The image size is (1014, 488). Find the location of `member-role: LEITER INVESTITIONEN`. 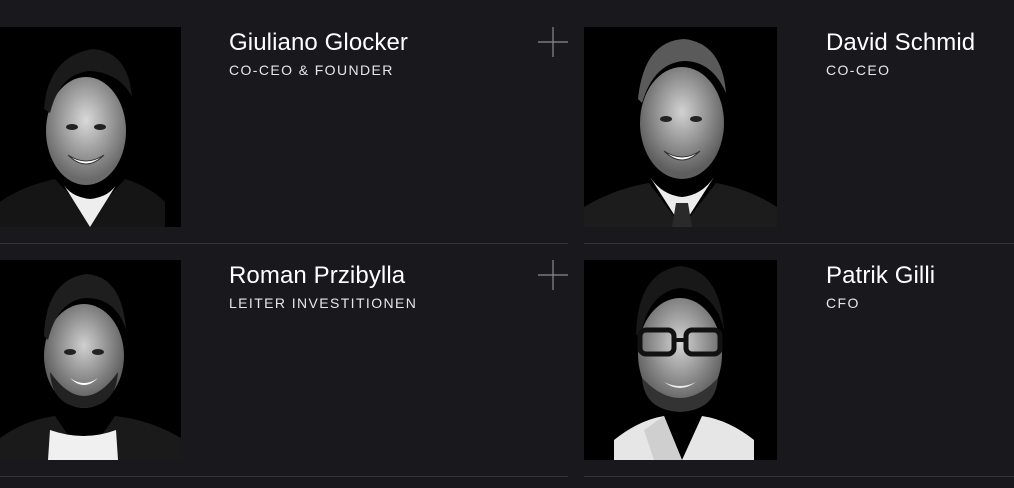

member-role: LEITER INVESTITIONEN is located at coordinates (323, 303).